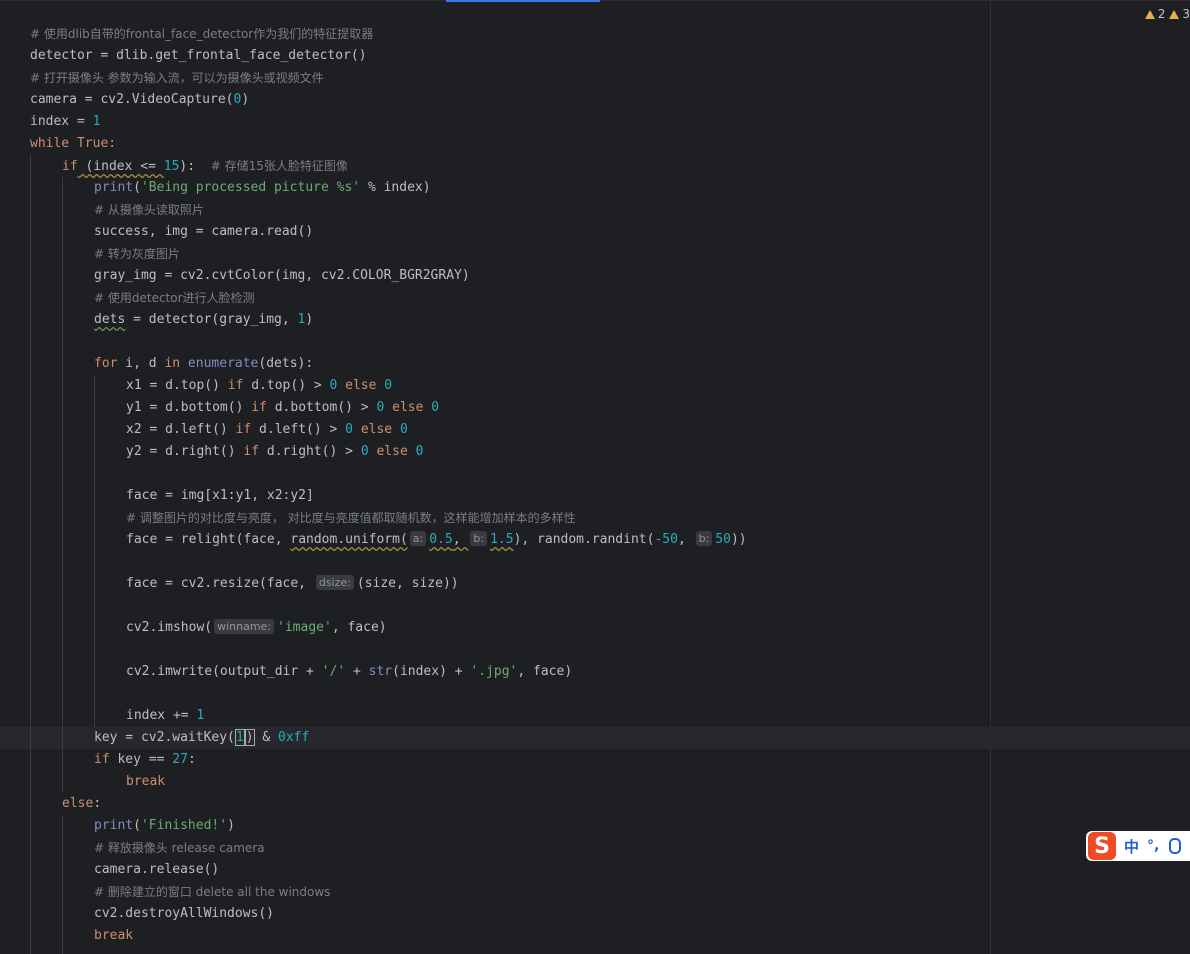 This screenshot has width=1190, height=954. What do you see at coordinates (205, 166) in the screenshot?
I see `code-line-7: if (index <= 15): # 存储15张人脸特征图像` at bounding box center [205, 166].